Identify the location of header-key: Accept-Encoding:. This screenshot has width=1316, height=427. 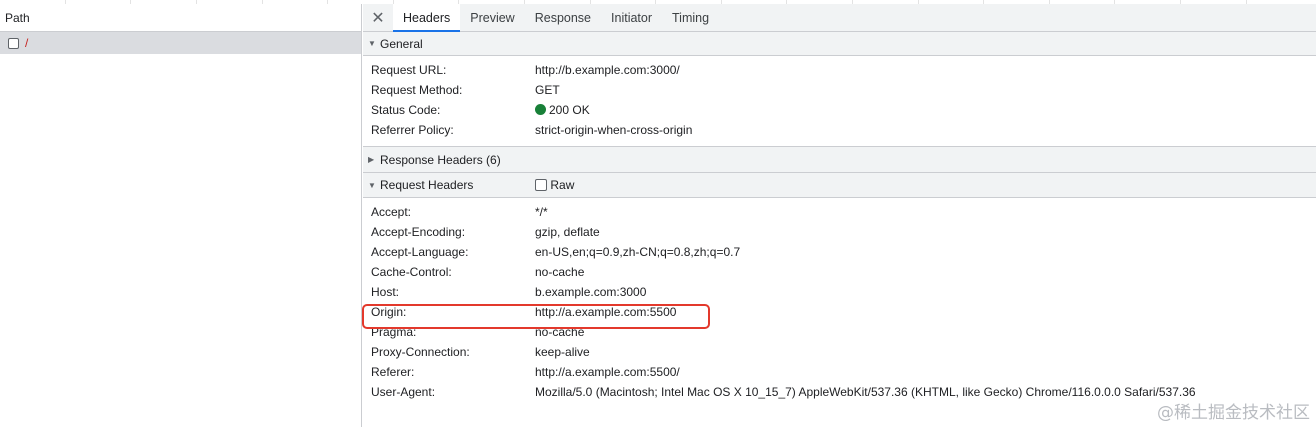
(418, 232).